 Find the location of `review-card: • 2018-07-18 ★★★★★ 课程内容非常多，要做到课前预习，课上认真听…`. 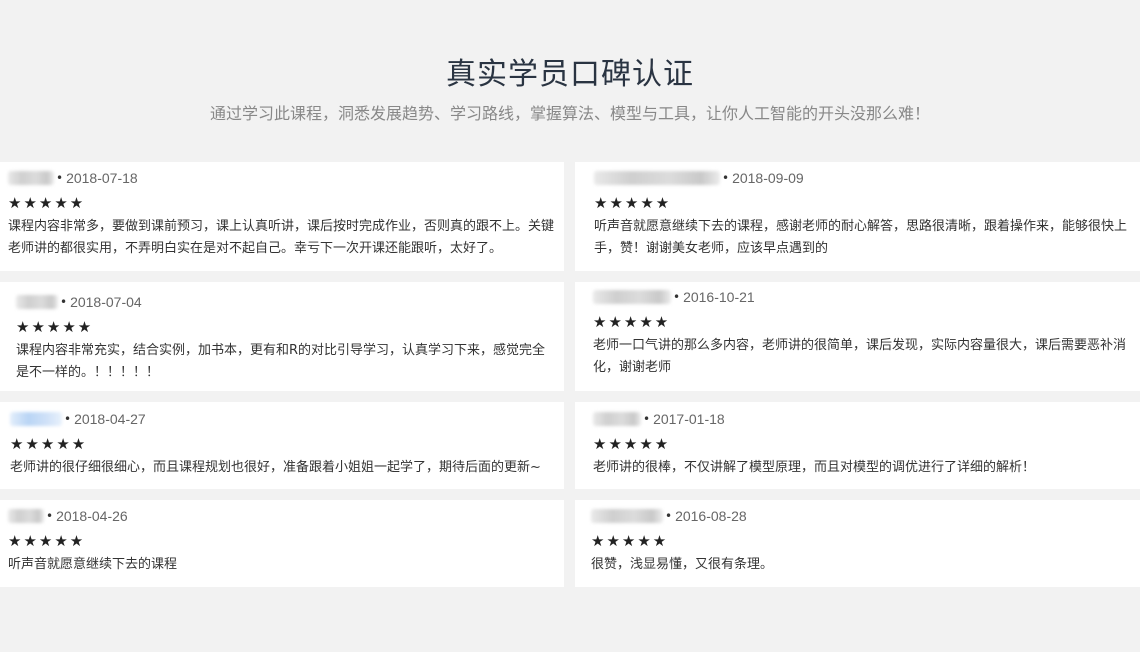

review-card: • 2018-07-18 ★★★★★ 课程内容非常多，要做到课前预习，课上认真听… is located at coordinates (282, 216).